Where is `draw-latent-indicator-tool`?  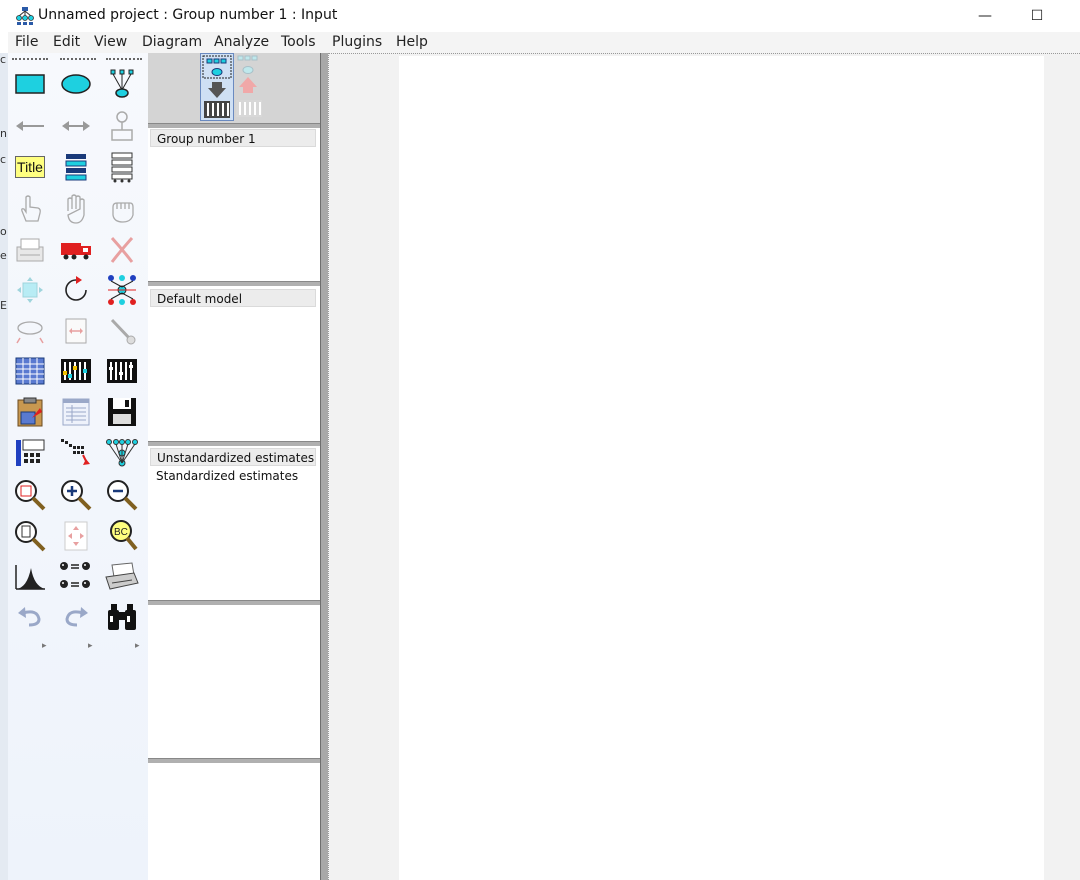
draw-latent-indicator-tool is located at coordinates (122, 84).